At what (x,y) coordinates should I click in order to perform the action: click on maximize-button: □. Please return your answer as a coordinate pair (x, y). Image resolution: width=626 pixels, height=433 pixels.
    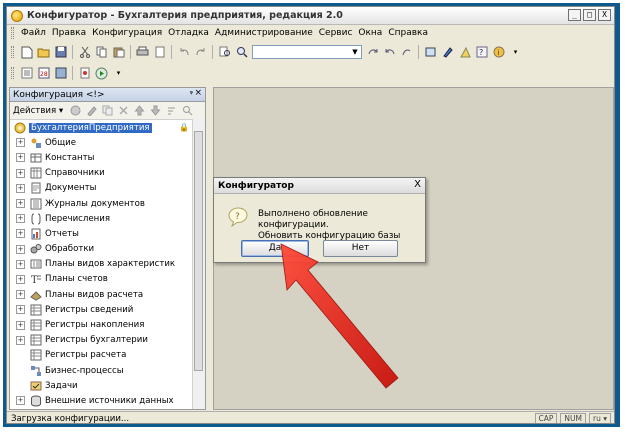
    Looking at the image, I should click on (589, 15).